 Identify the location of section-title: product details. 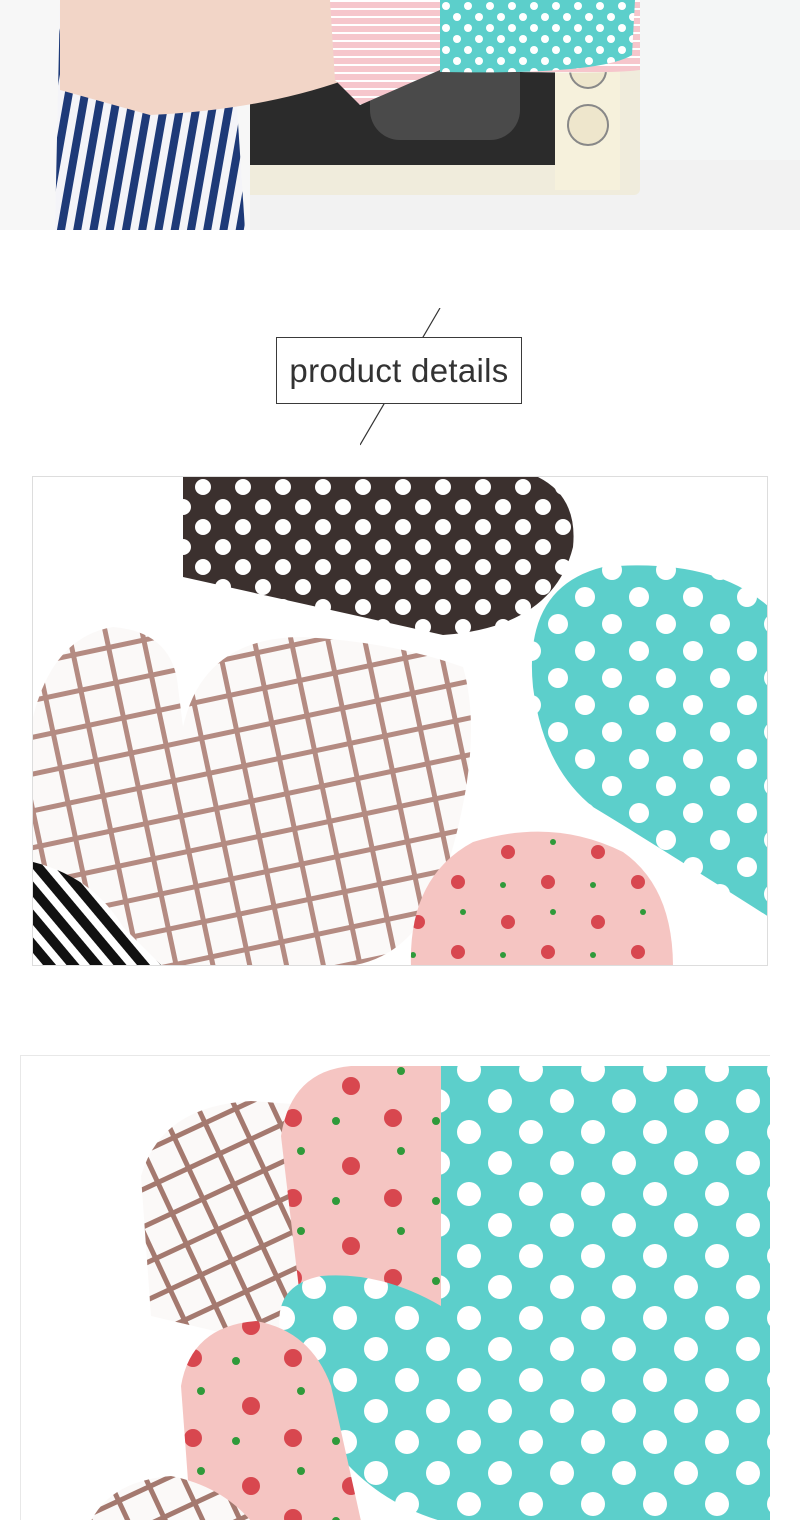
(399, 370).